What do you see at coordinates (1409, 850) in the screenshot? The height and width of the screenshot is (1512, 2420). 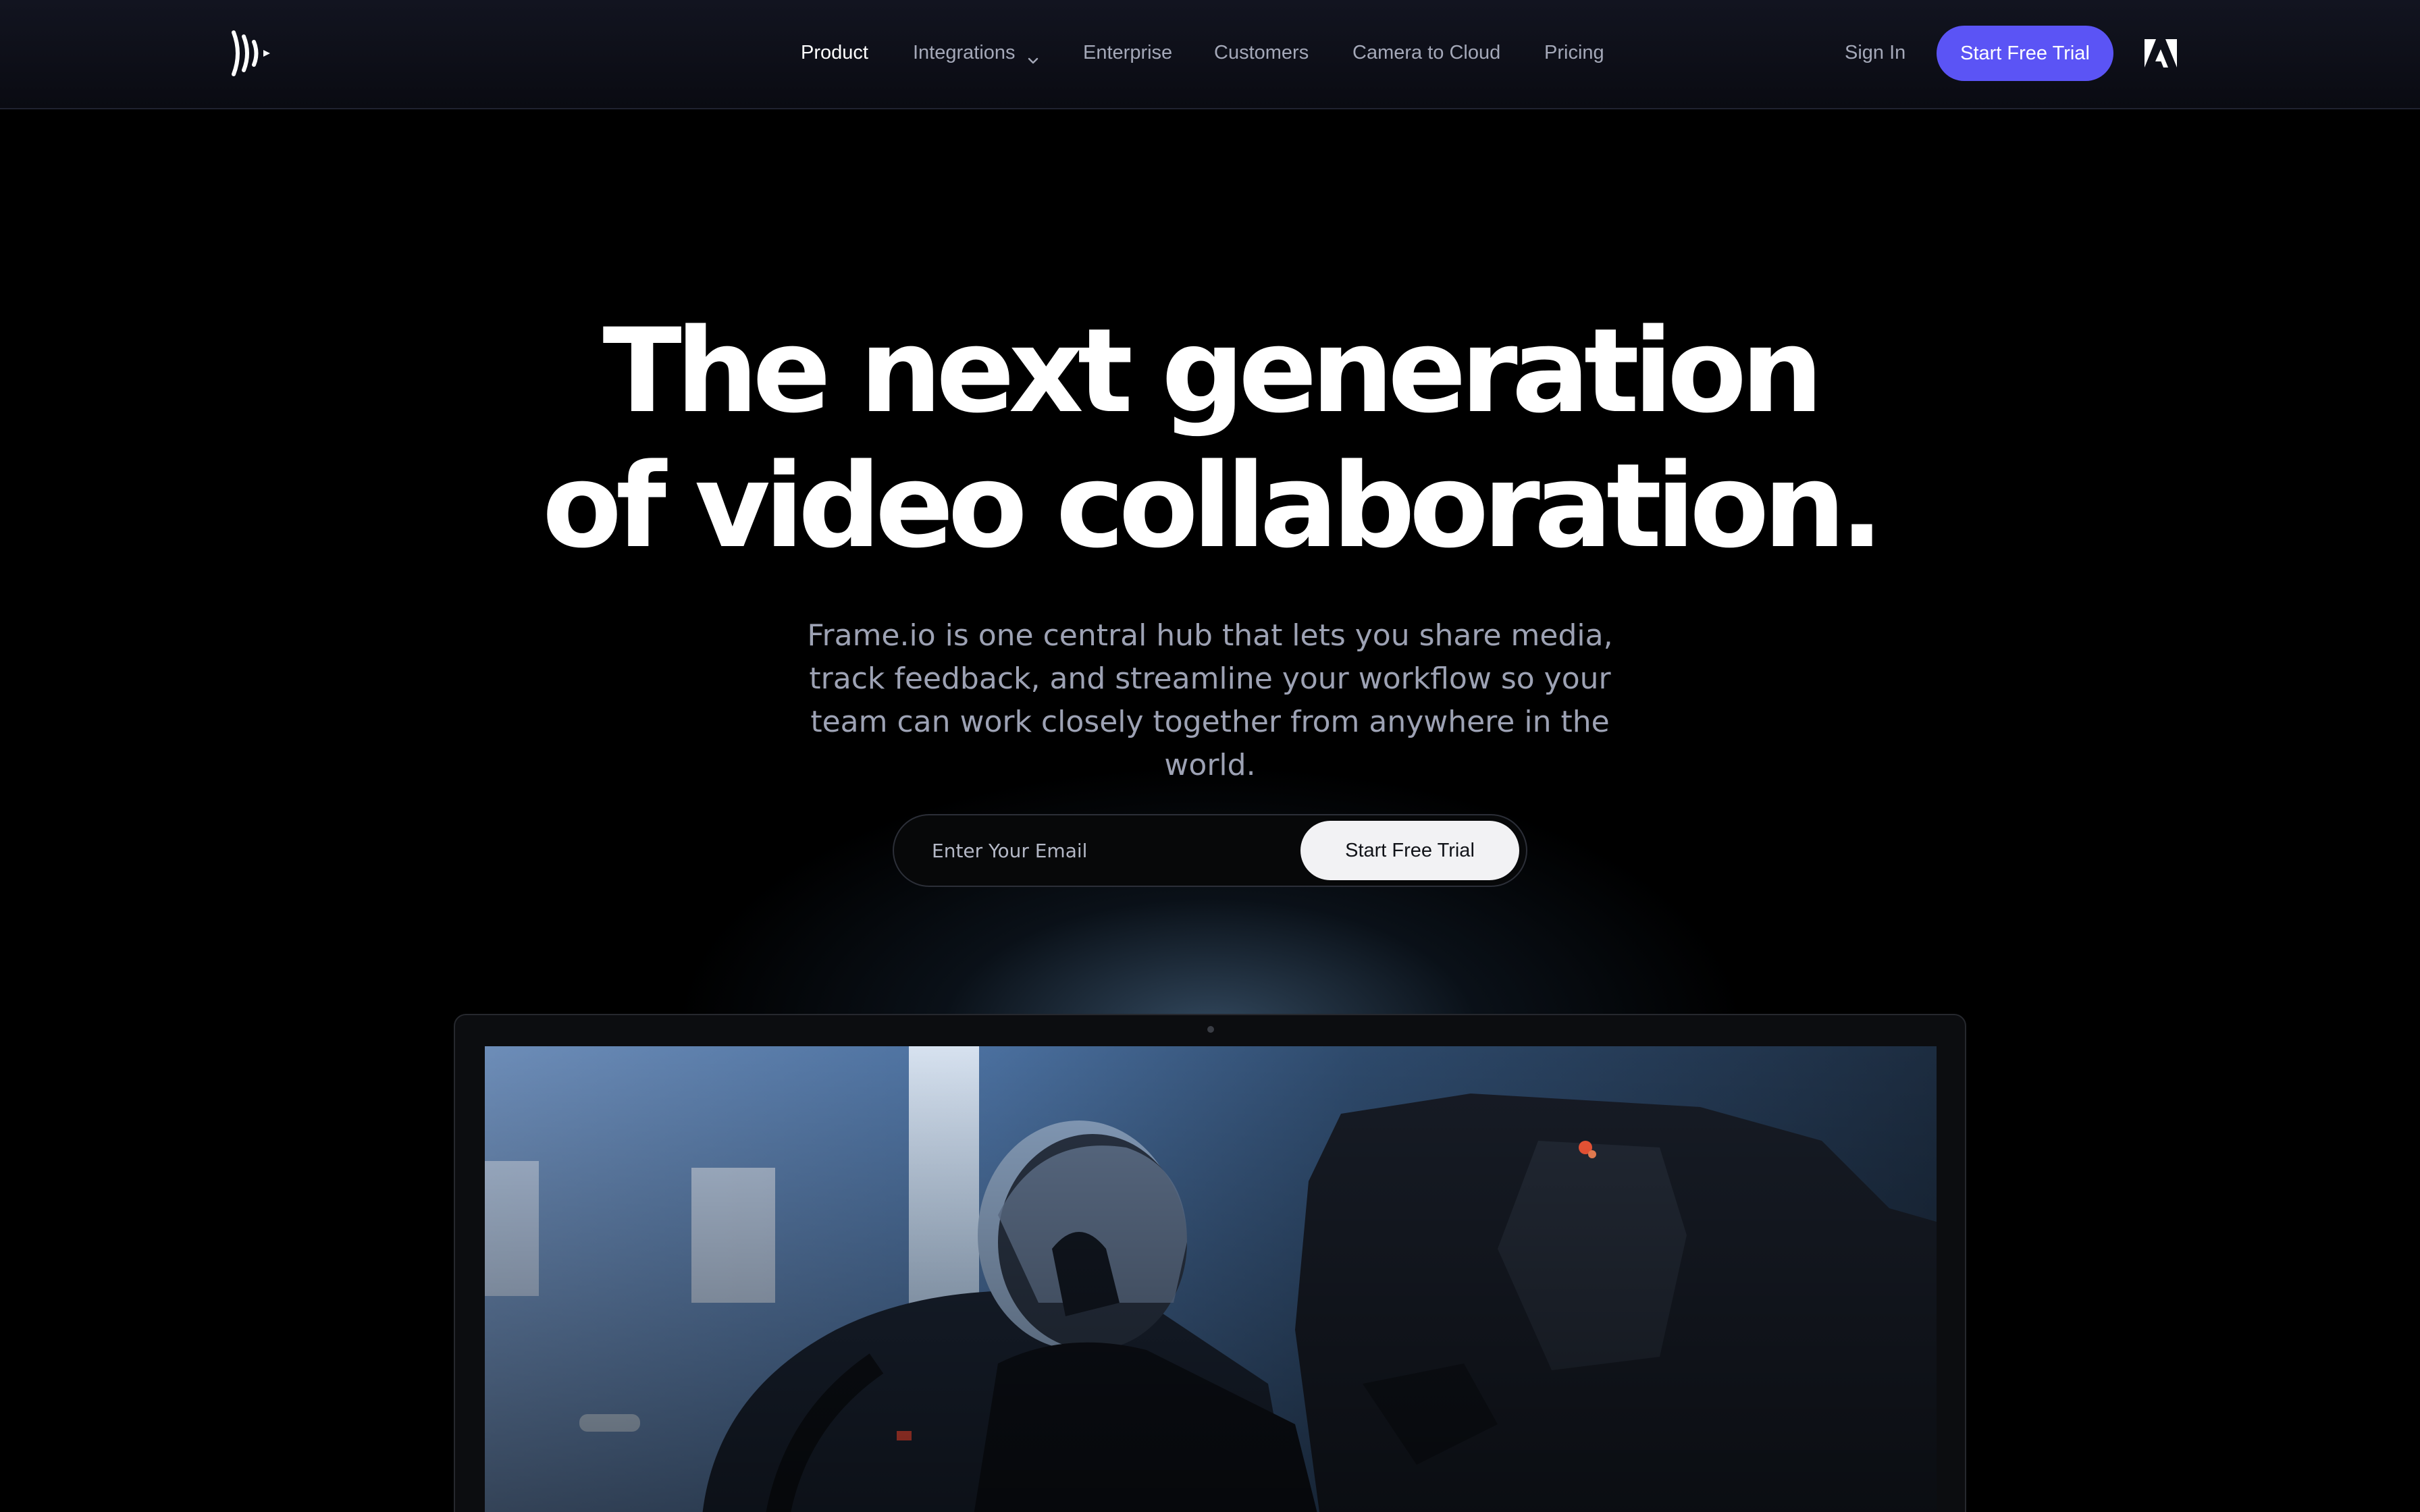 I see `hero-start-free-trial-button: Start Free Trial` at bounding box center [1409, 850].